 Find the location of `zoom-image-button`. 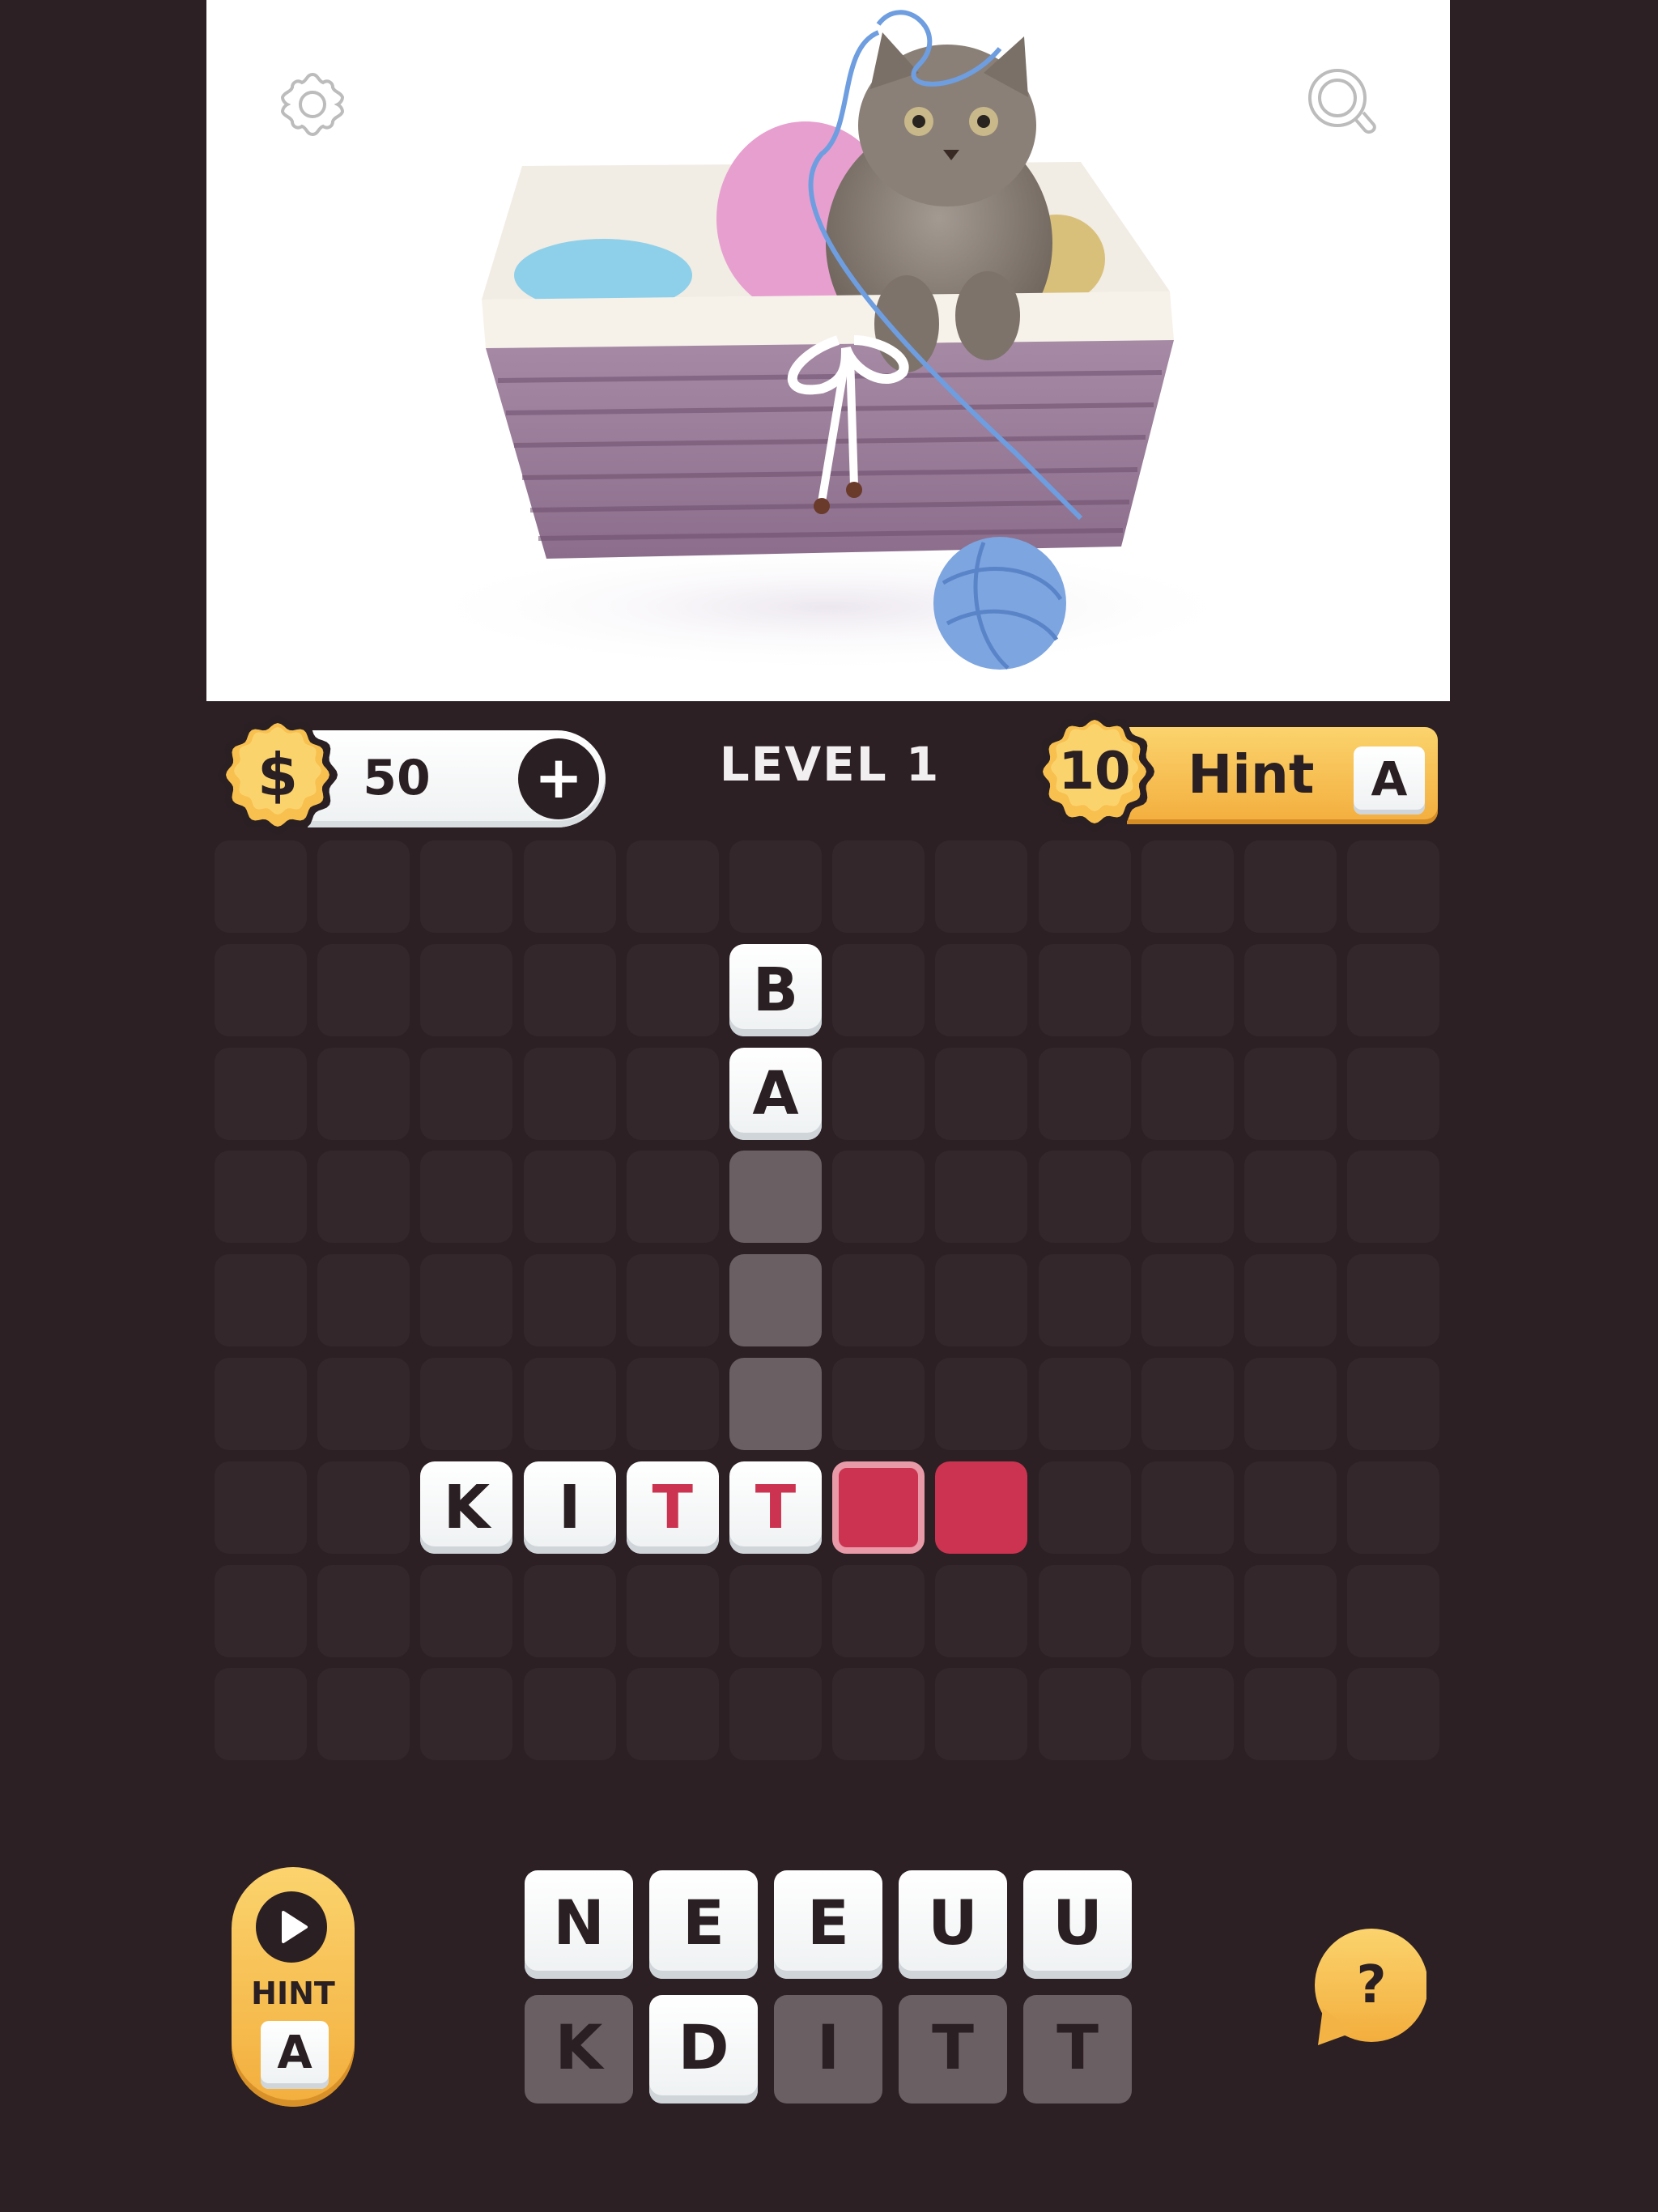

zoom-image-button is located at coordinates (1343, 104).